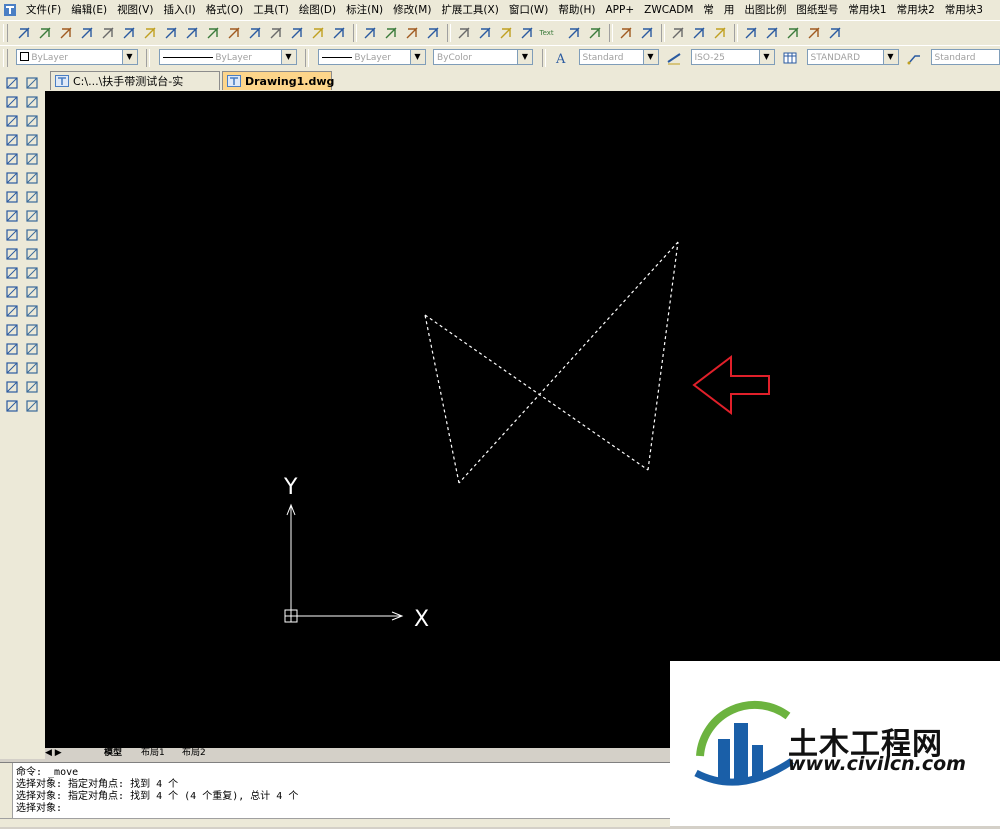 This screenshot has width=1000, height=829. I want to click on dim-style-dropdown: ISO-25 ▼, so click(733, 57).